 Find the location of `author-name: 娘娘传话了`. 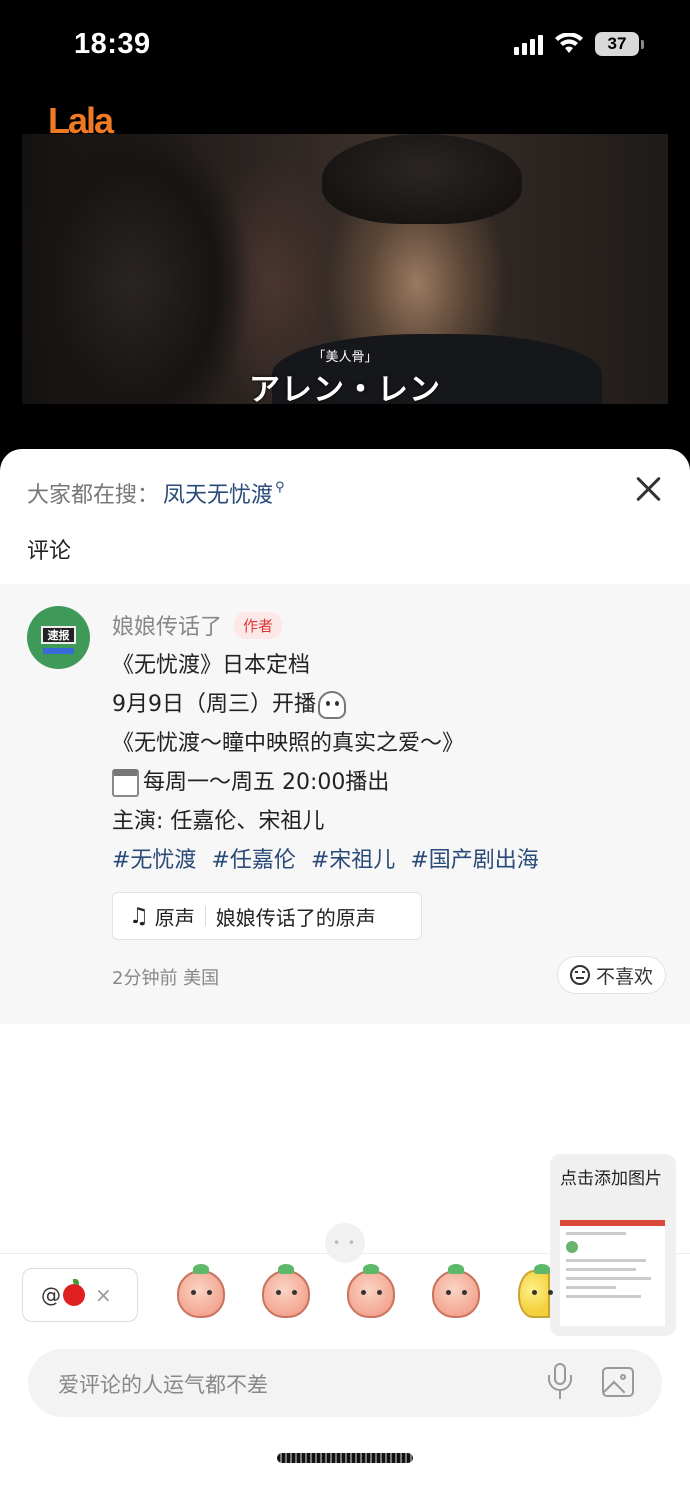

author-name: 娘娘传话了 is located at coordinates (167, 625).